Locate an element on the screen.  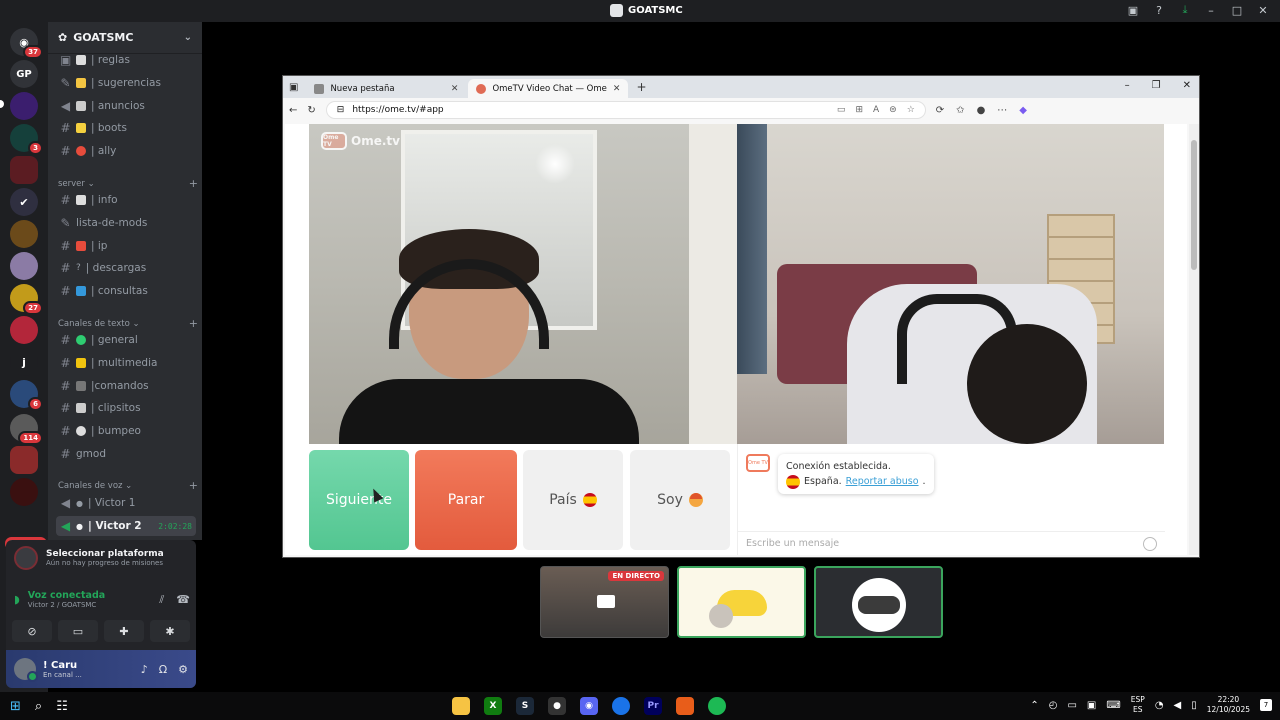
server-icon-6: 27 is located at coordinates (26, 299).